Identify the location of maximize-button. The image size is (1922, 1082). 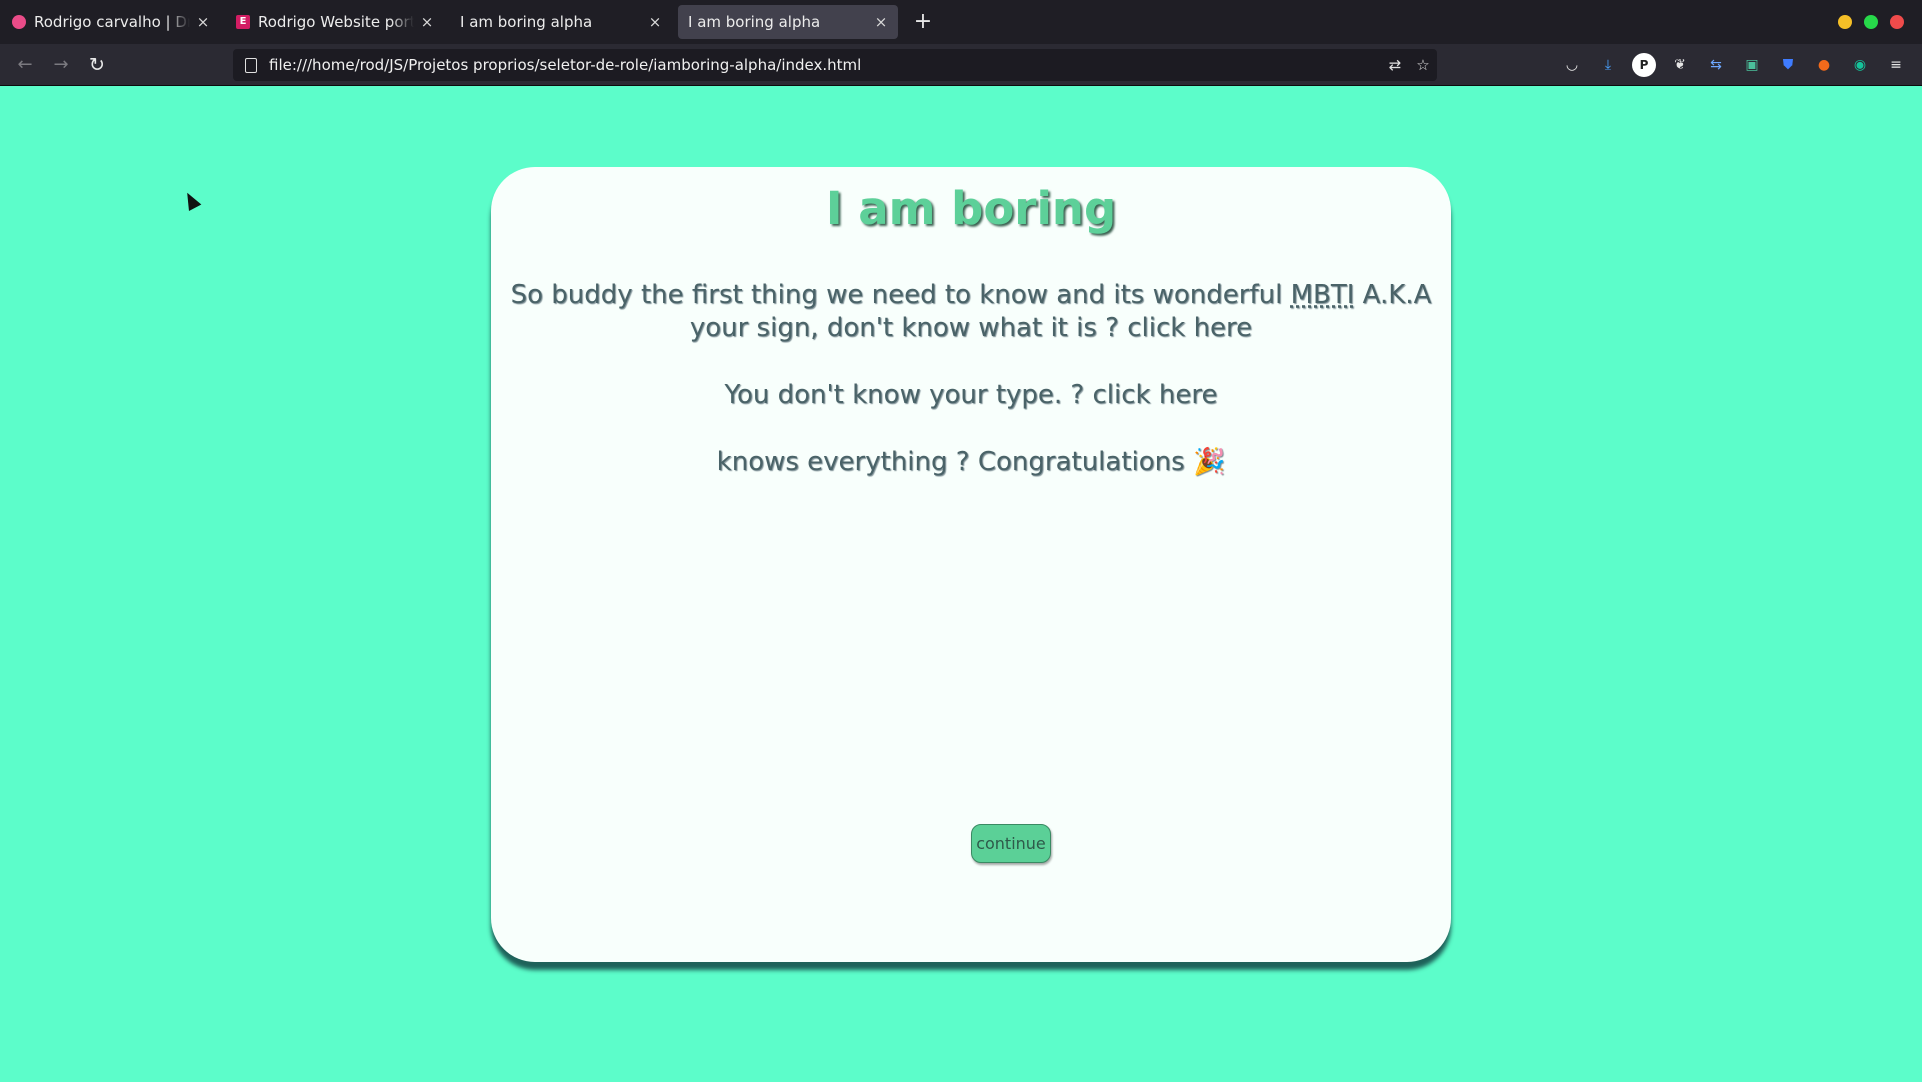
(1871, 22).